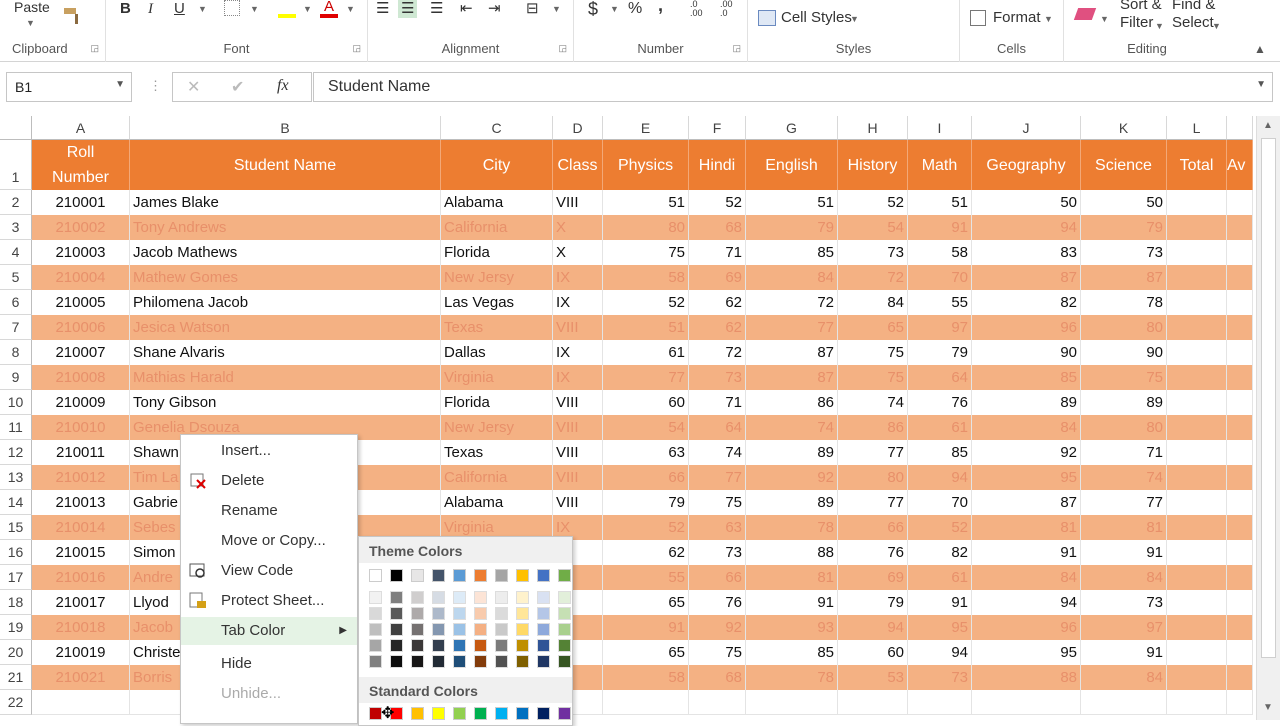 This screenshot has height=726, width=1280. Describe the element at coordinates (660, 7) in the screenshot. I see `comma-button: ,` at that location.